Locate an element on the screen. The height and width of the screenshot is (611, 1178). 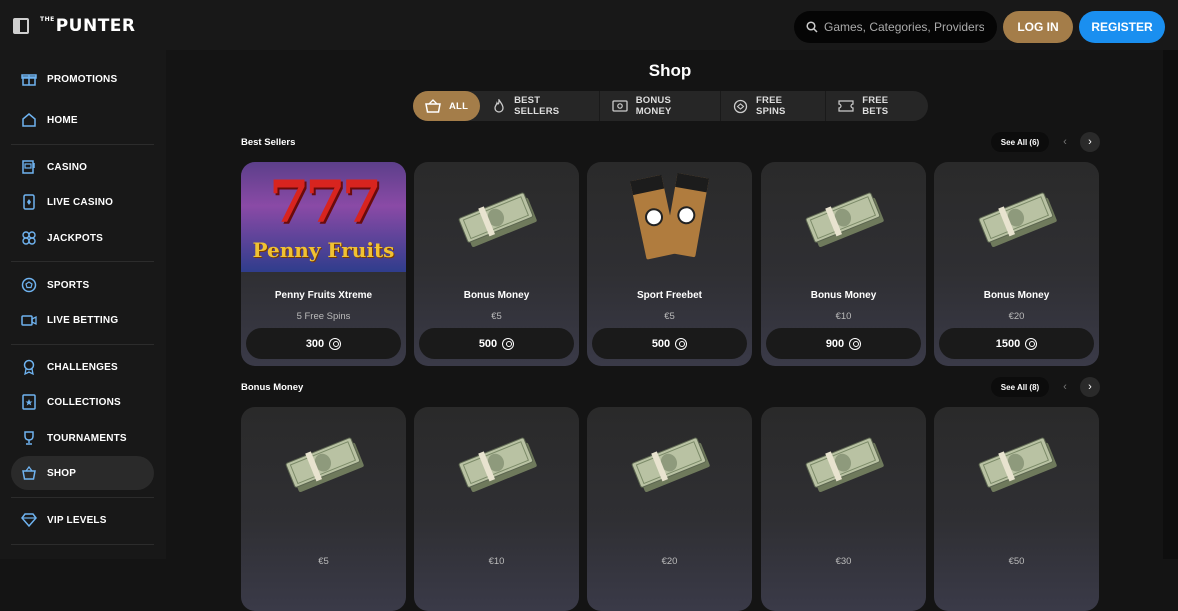
shop-card: €10 is located at coordinates (496, 509).